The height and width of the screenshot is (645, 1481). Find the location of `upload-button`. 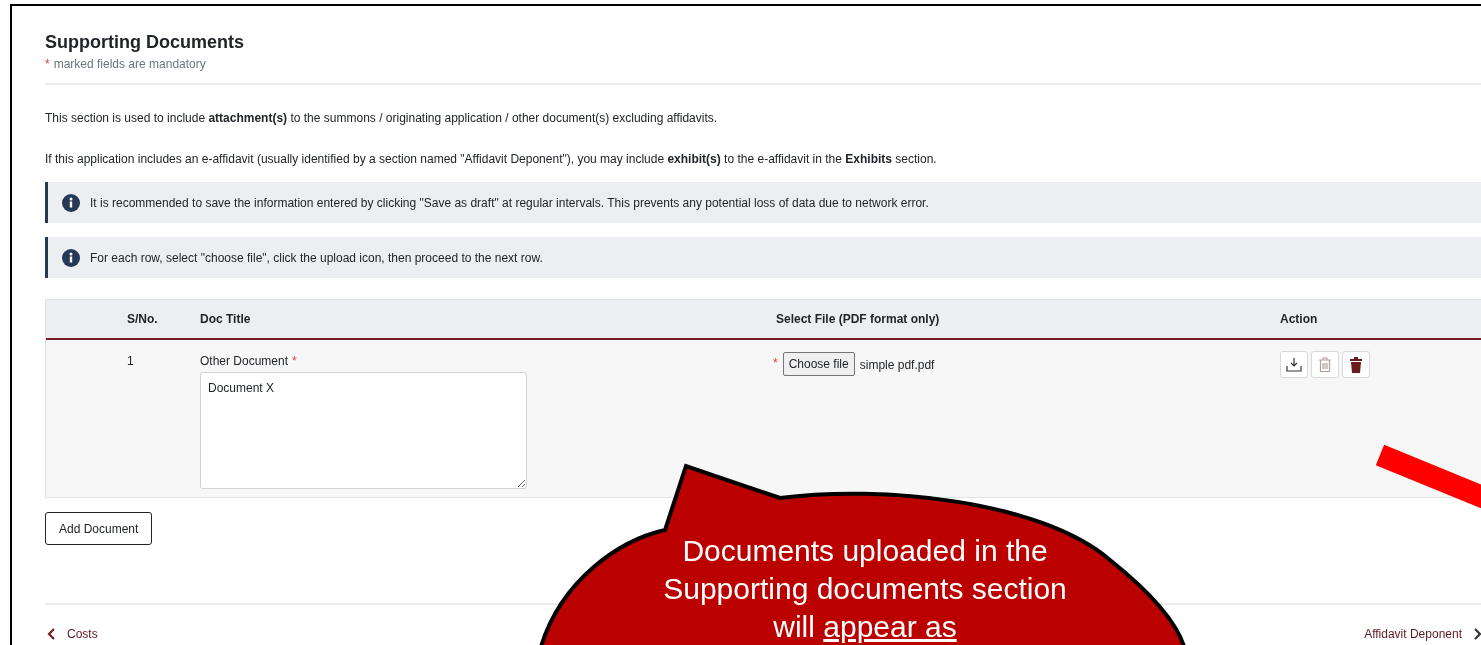

upload-button is located at coordinates (1294, 364).